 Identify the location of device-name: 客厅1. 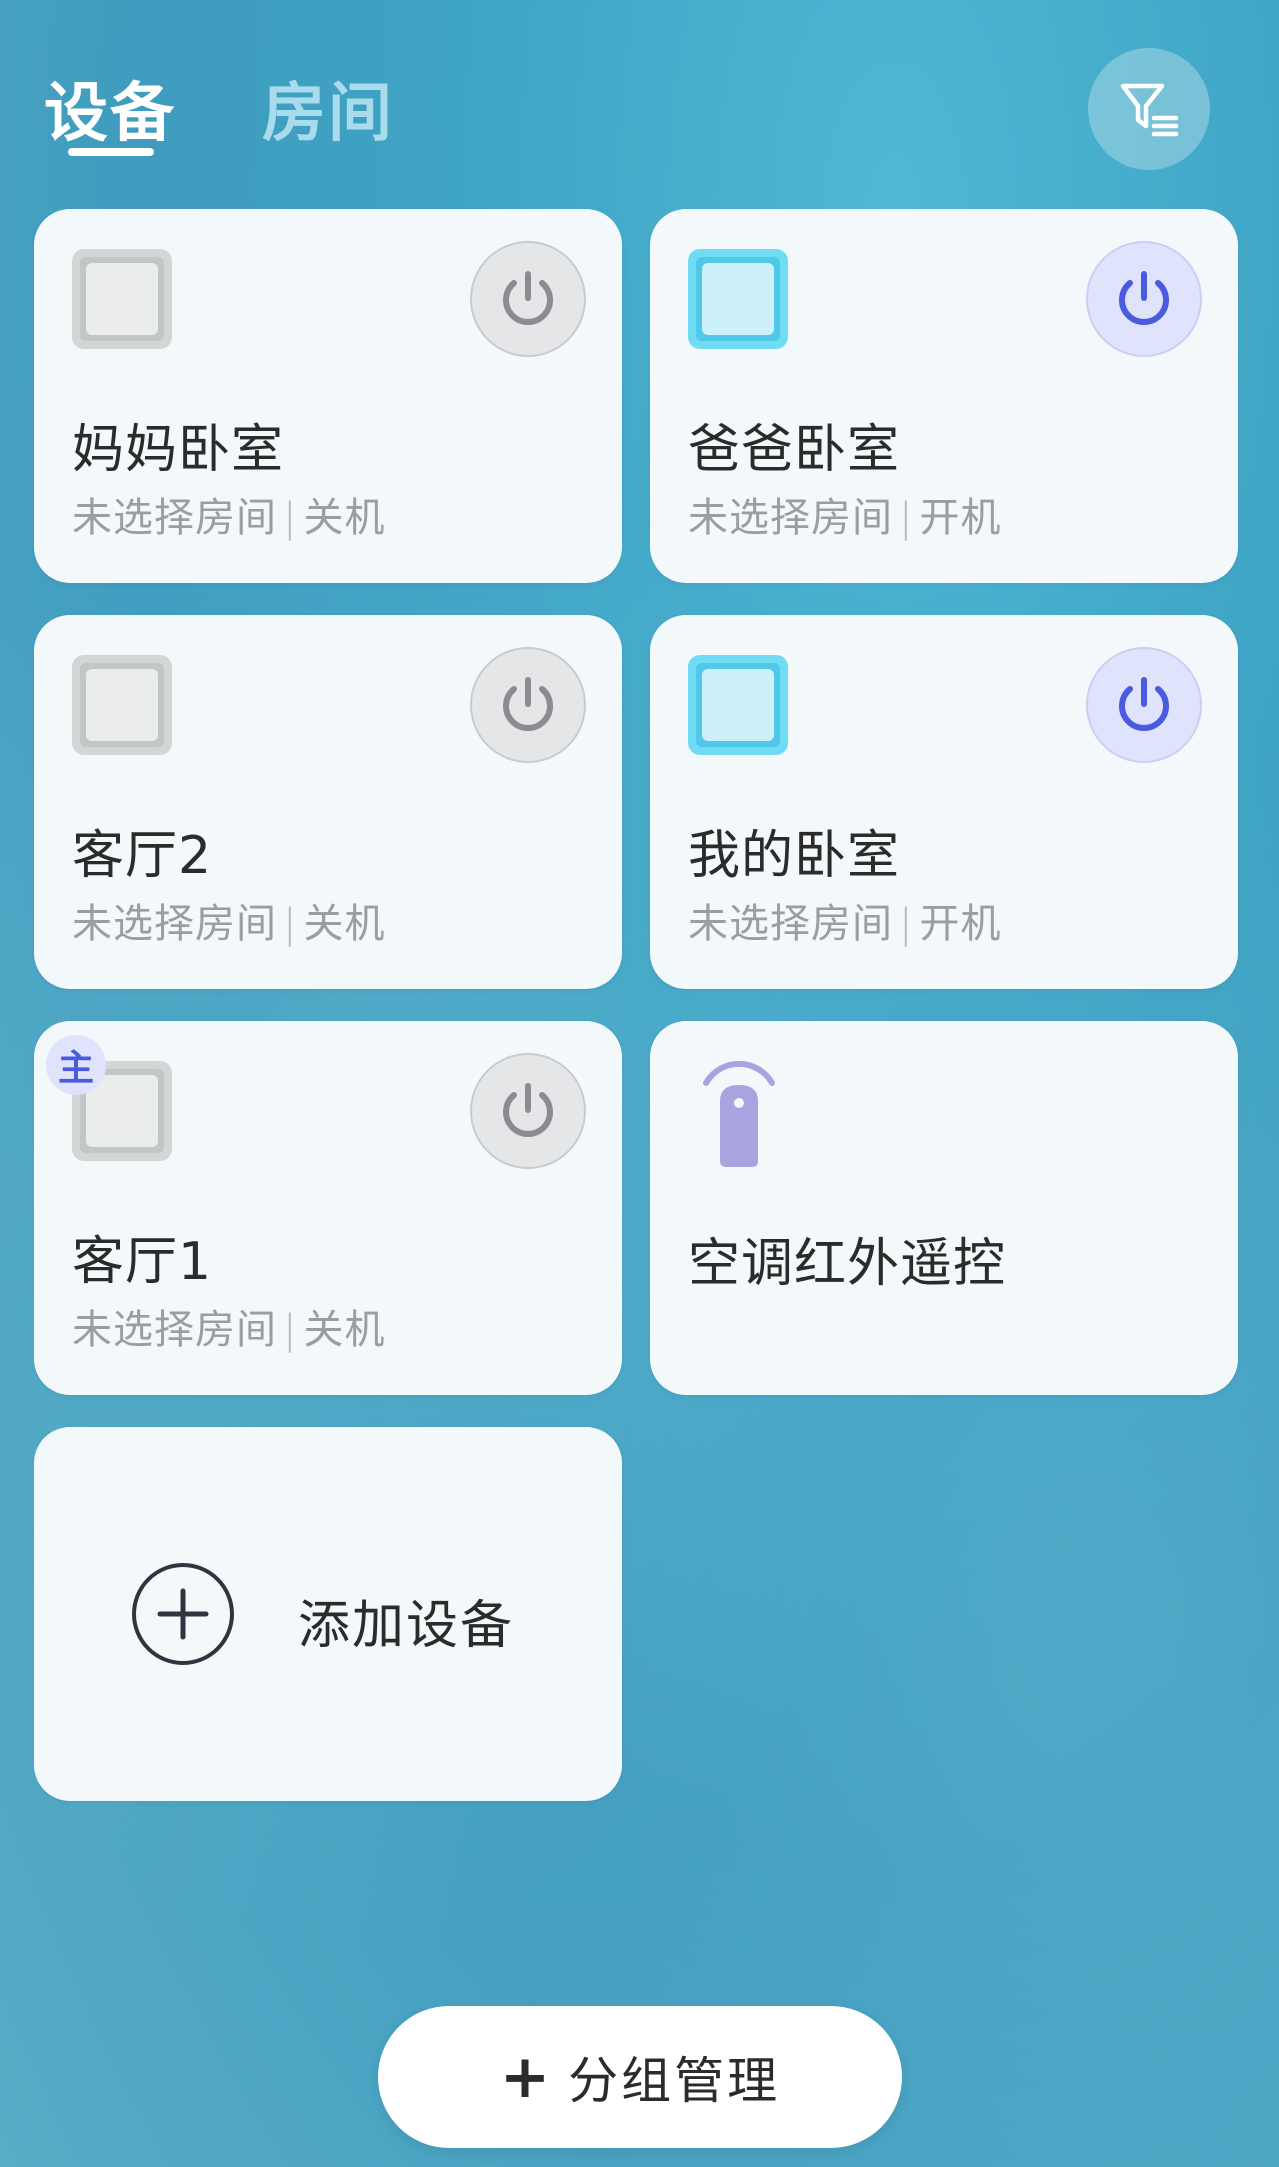
(142, 1262).